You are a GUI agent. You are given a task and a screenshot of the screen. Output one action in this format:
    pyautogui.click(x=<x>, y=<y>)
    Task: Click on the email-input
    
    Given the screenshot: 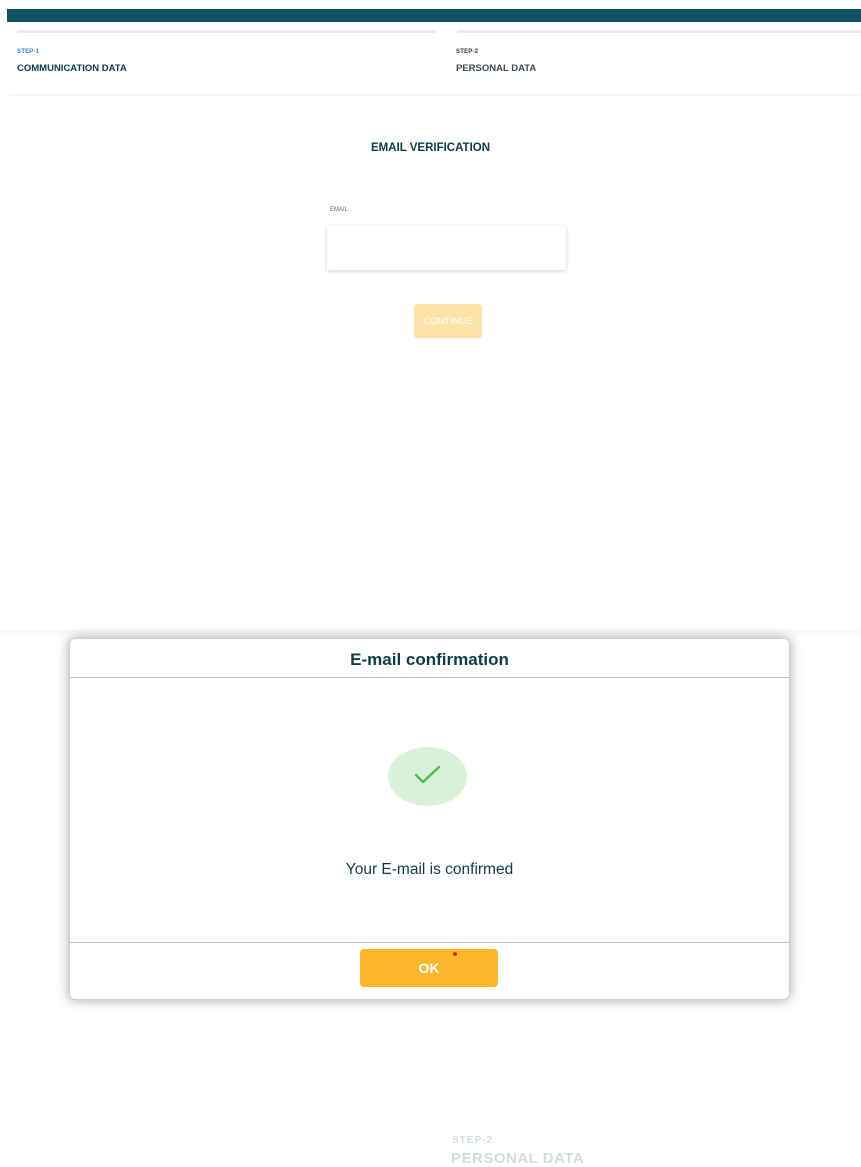 What is the action you would take?
    pyautogui.click(x=446, y=248)
    